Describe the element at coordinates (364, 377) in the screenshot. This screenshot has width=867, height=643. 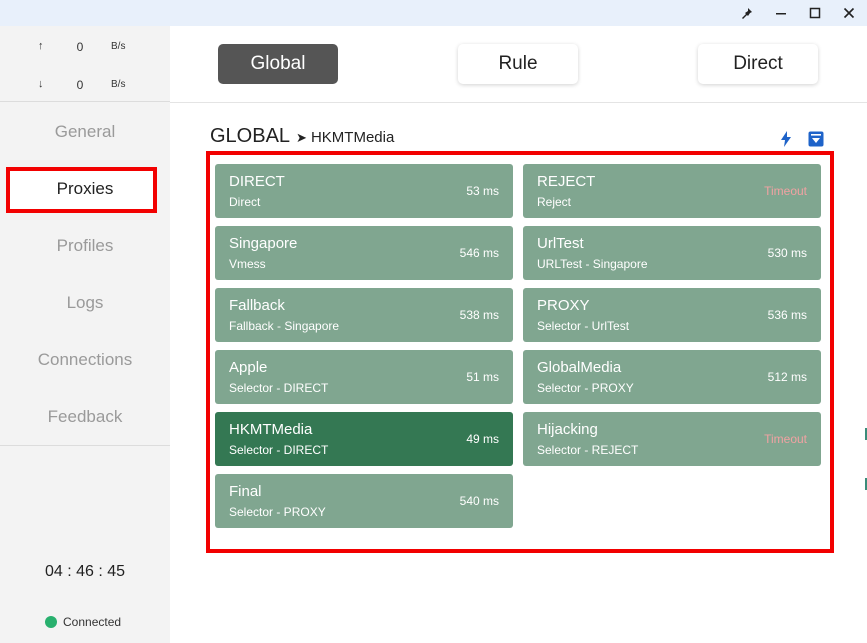
I see `proxy-card-apple: Apple Selector - DIRECT 51 ms` at that location.